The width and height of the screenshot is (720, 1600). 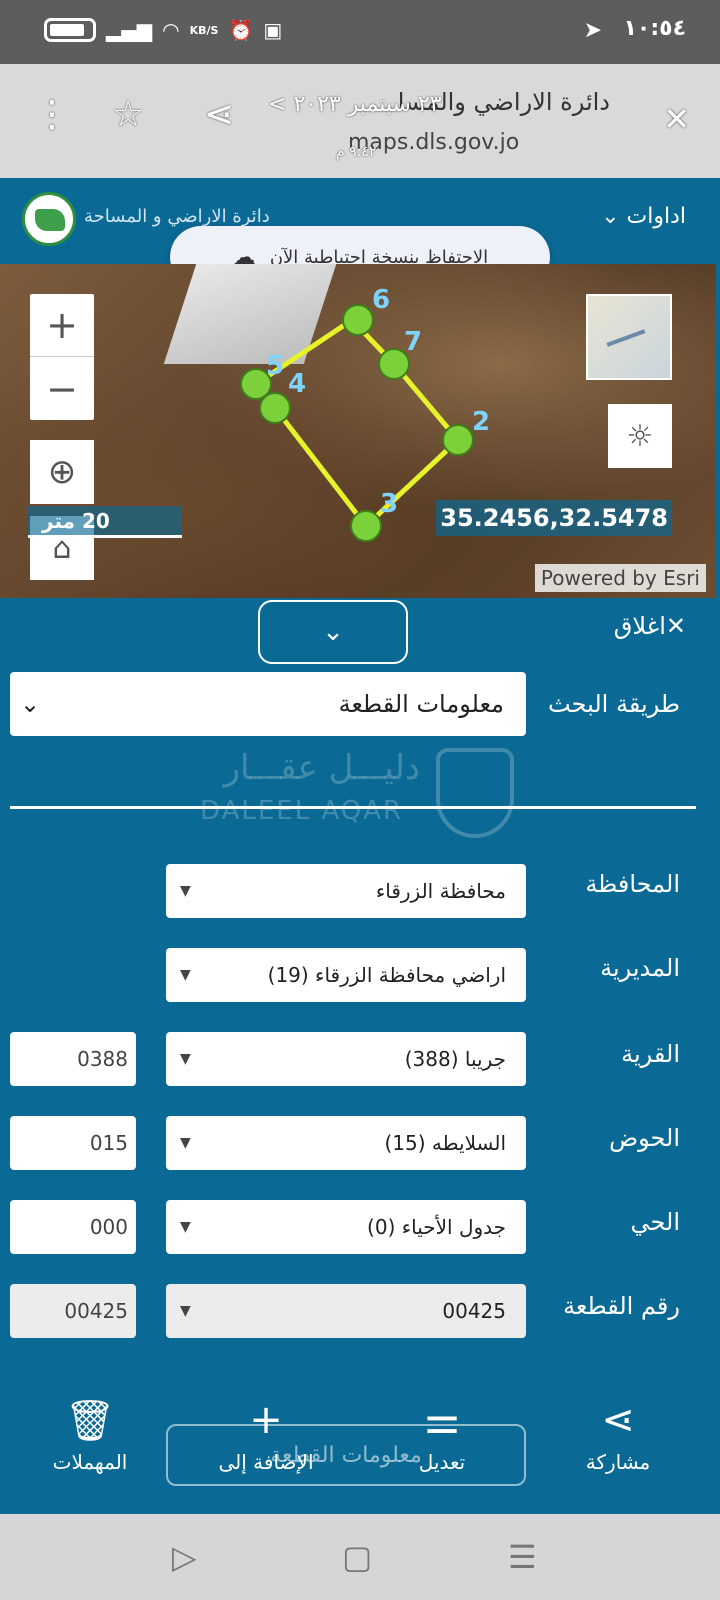 I want to click on zoom-control: + −, so click(x=62, y=357).